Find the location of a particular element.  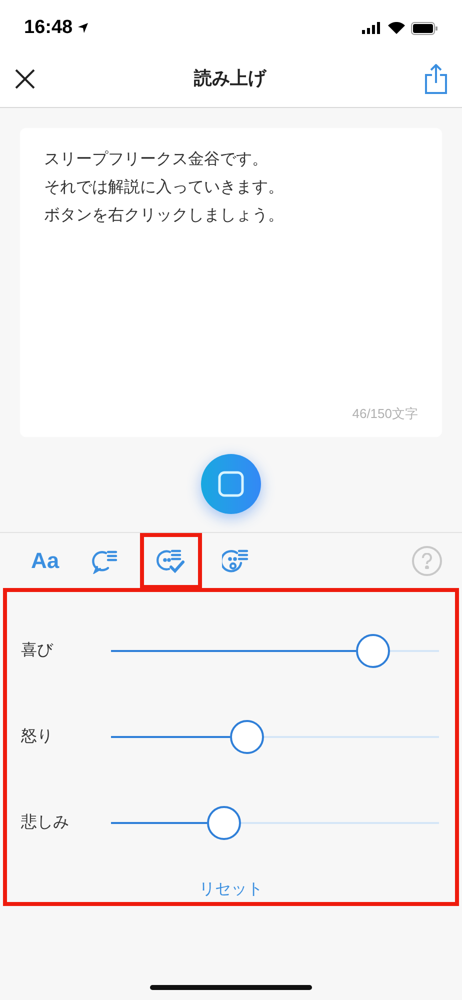

close-icon is located at coordinates (25, 78).